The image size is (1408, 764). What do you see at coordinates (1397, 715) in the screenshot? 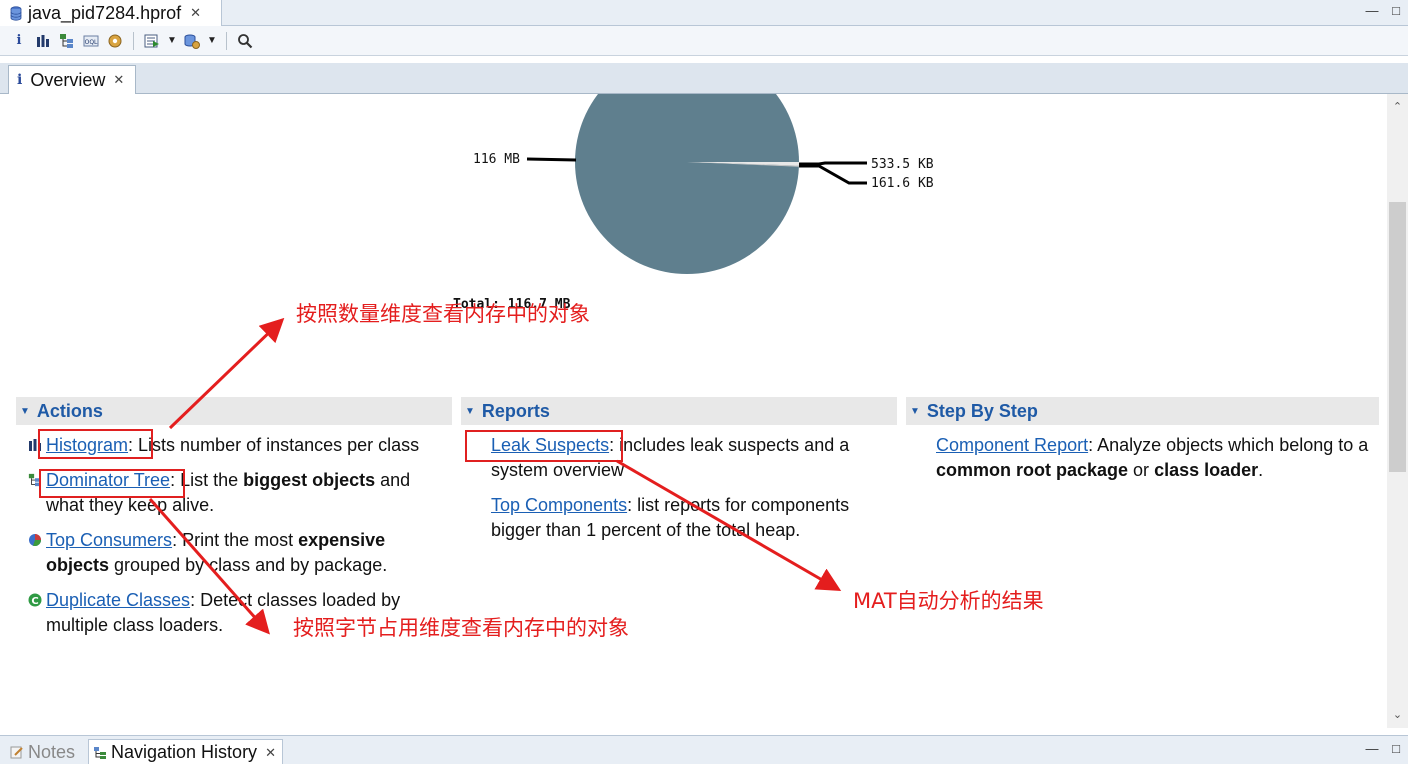
I see `scroll-down-icon: ⌄` at bounding box center [1397, 715].